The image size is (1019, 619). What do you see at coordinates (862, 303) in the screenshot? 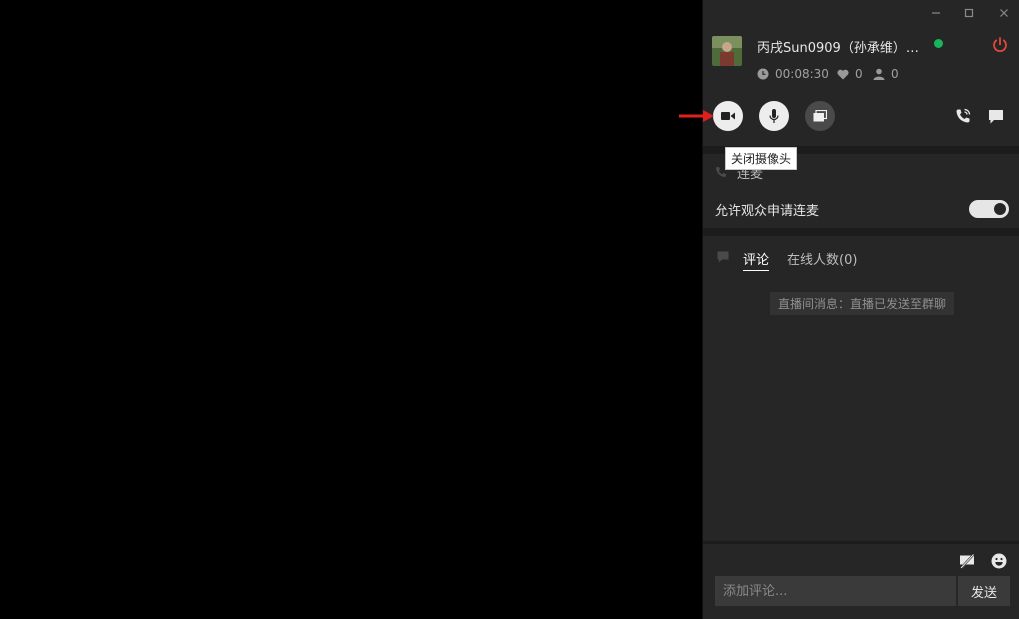
I see `system-message: 直播间消息：直播已发送至群聊` at bounding box center [862, 303].